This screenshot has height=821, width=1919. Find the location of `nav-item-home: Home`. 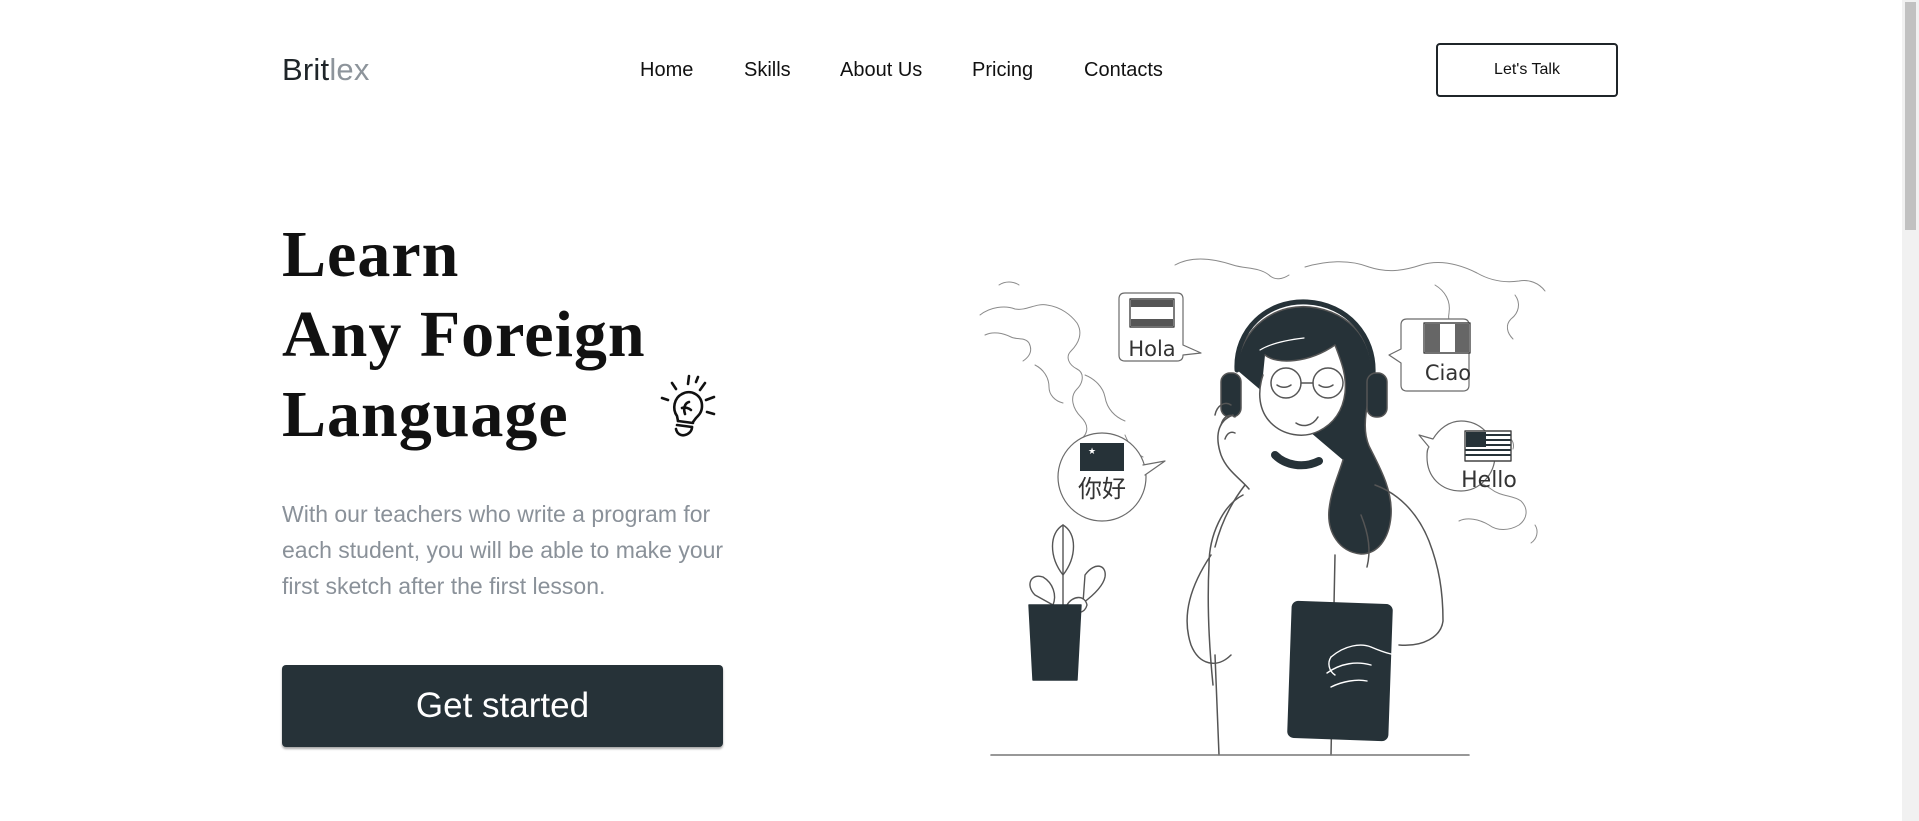

nav-item-home: Home is located at coordinates (666, 70).